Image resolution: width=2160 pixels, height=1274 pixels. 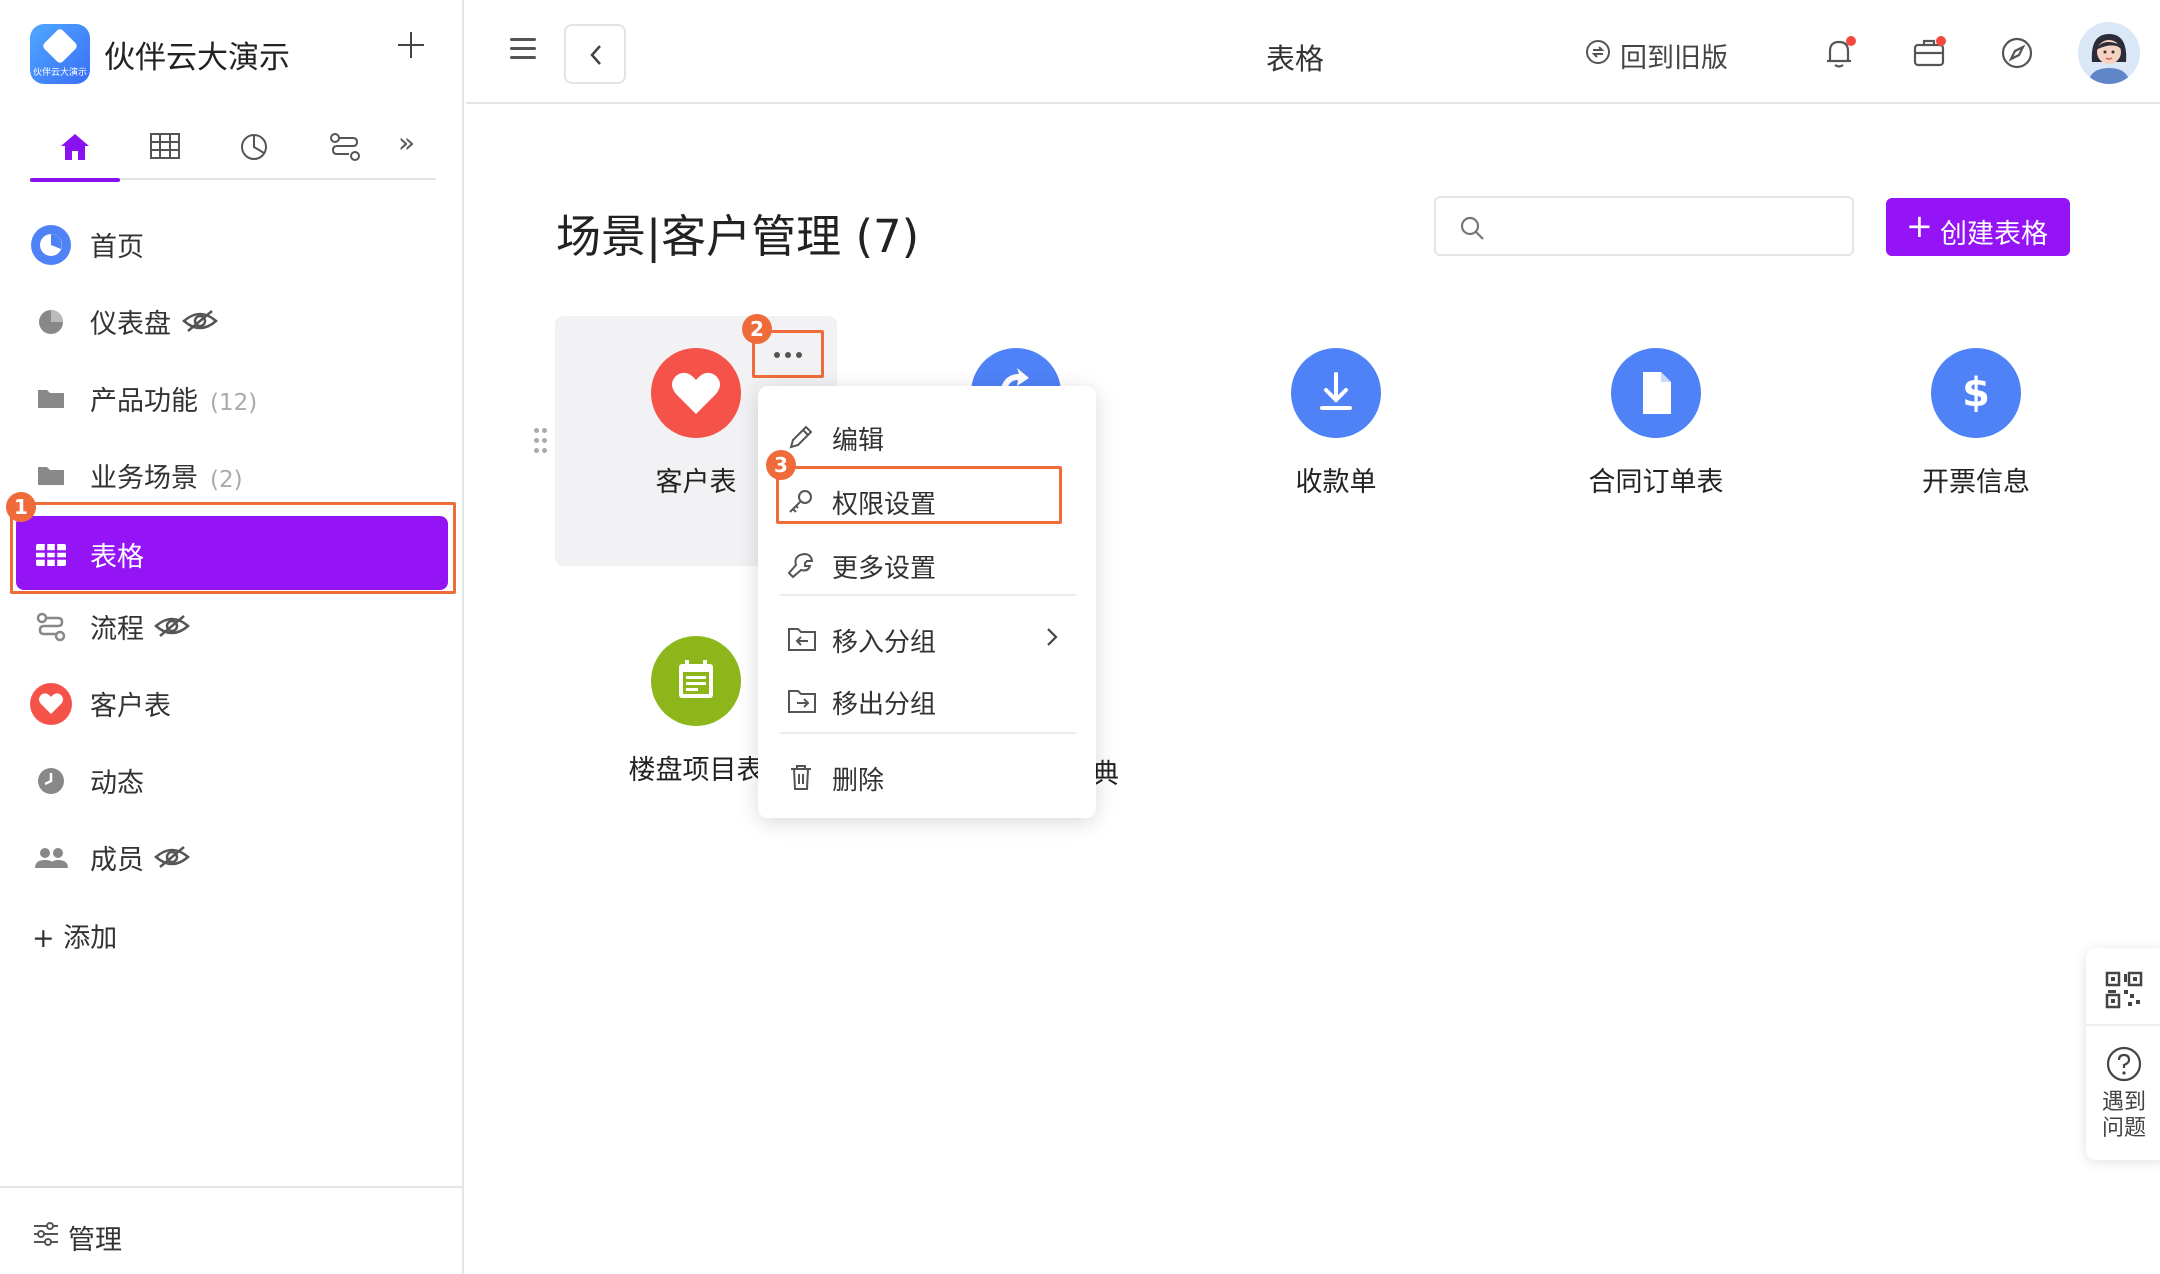 I want to click on section-heading: 场景|客户管理 (7), so click(x=738, y=236).